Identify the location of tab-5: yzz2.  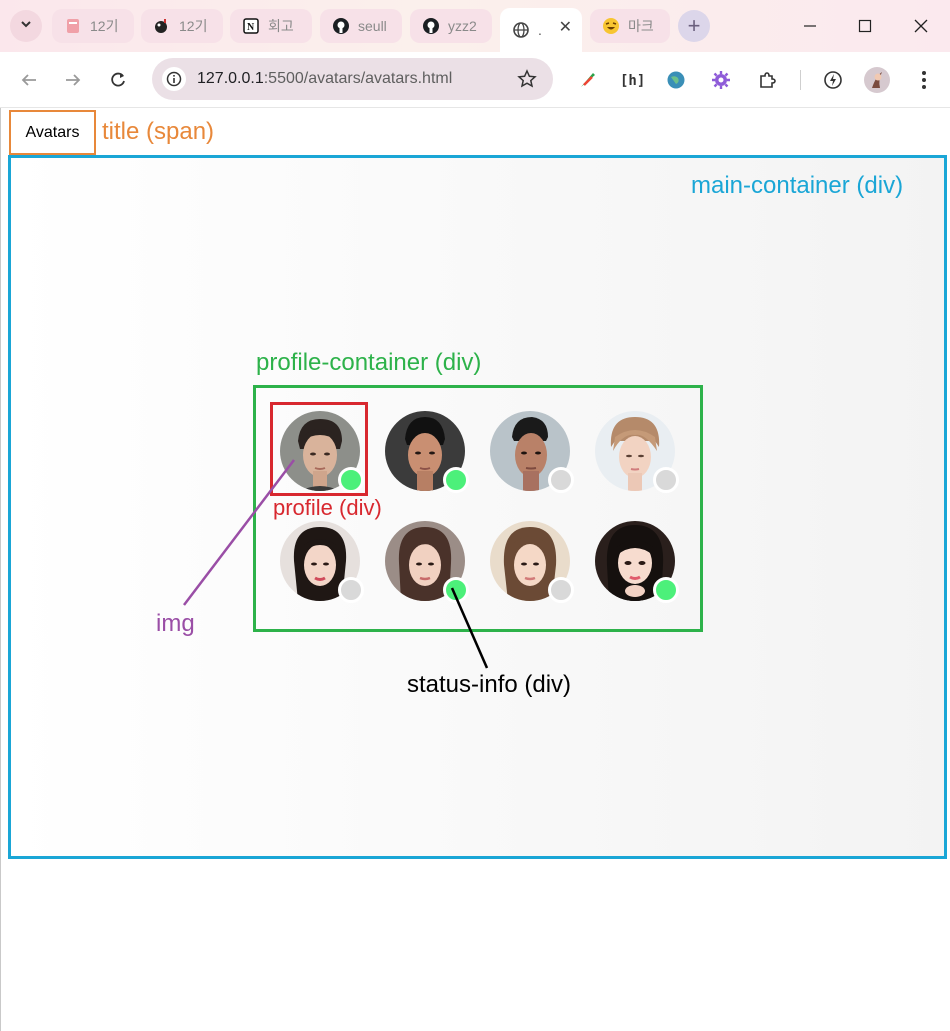
(451, 26).